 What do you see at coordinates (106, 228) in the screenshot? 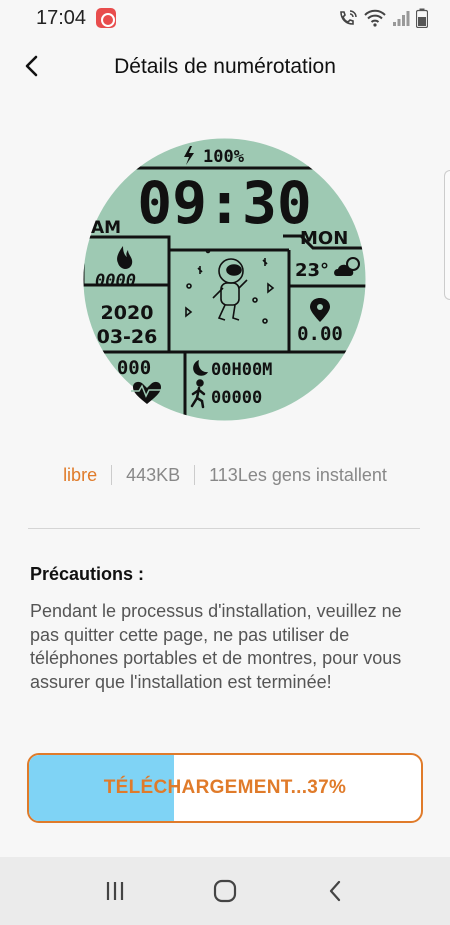
I see `watch-ampm: AM` at bounding box center [106, 228].